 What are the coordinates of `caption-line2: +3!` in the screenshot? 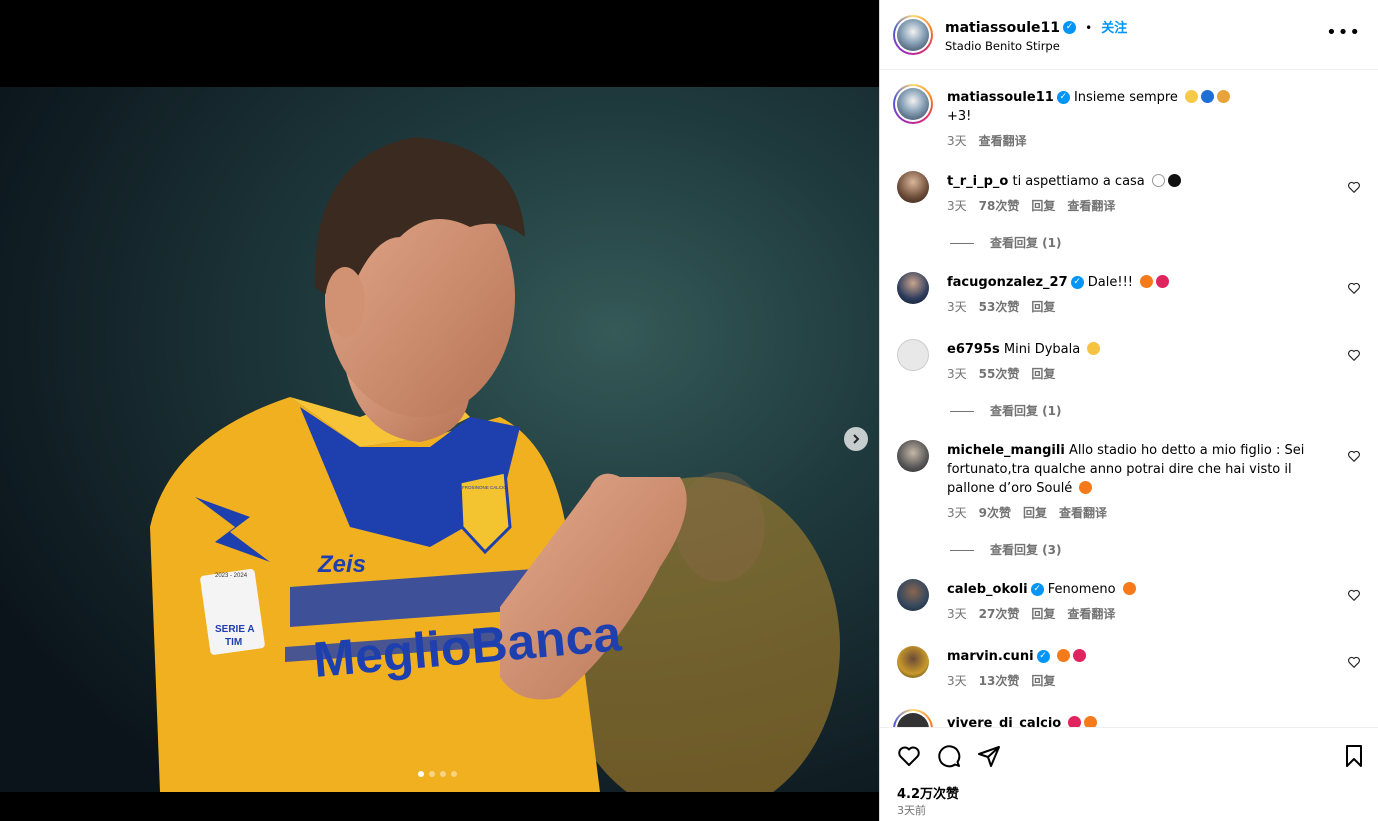 It's located at (959, 116).